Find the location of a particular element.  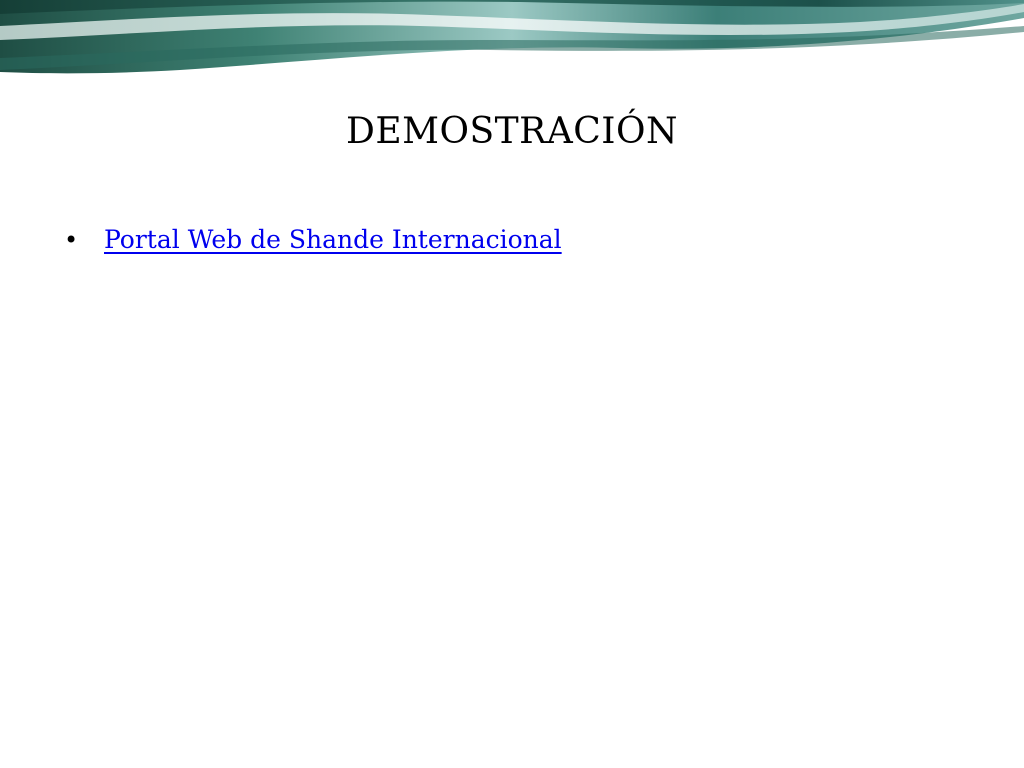

bullet-list: • Portal Web de Shande Internacional is located at coordinates (510, 240).